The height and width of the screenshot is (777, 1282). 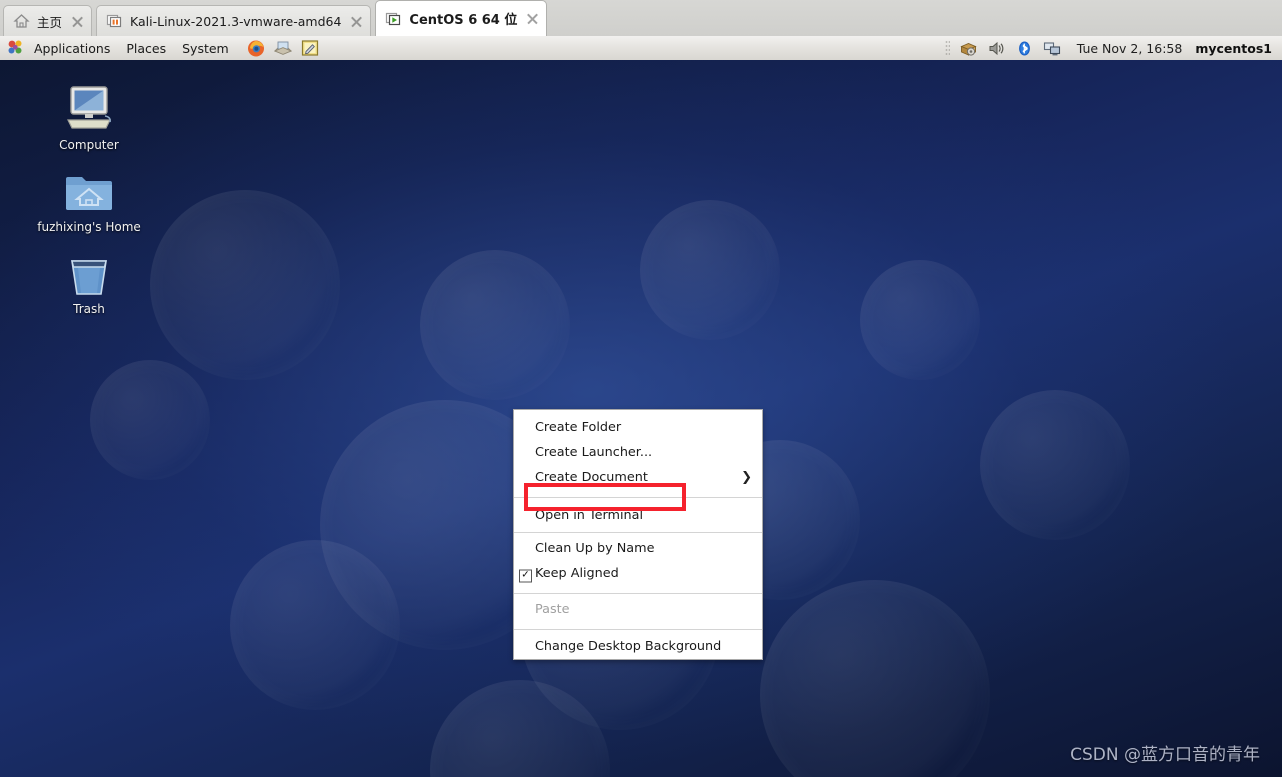 What do you see at coordinates (577, 573) in the screenshot?
I see `menu-item-label: Keep Aligned` at bounding box center [577, 573].